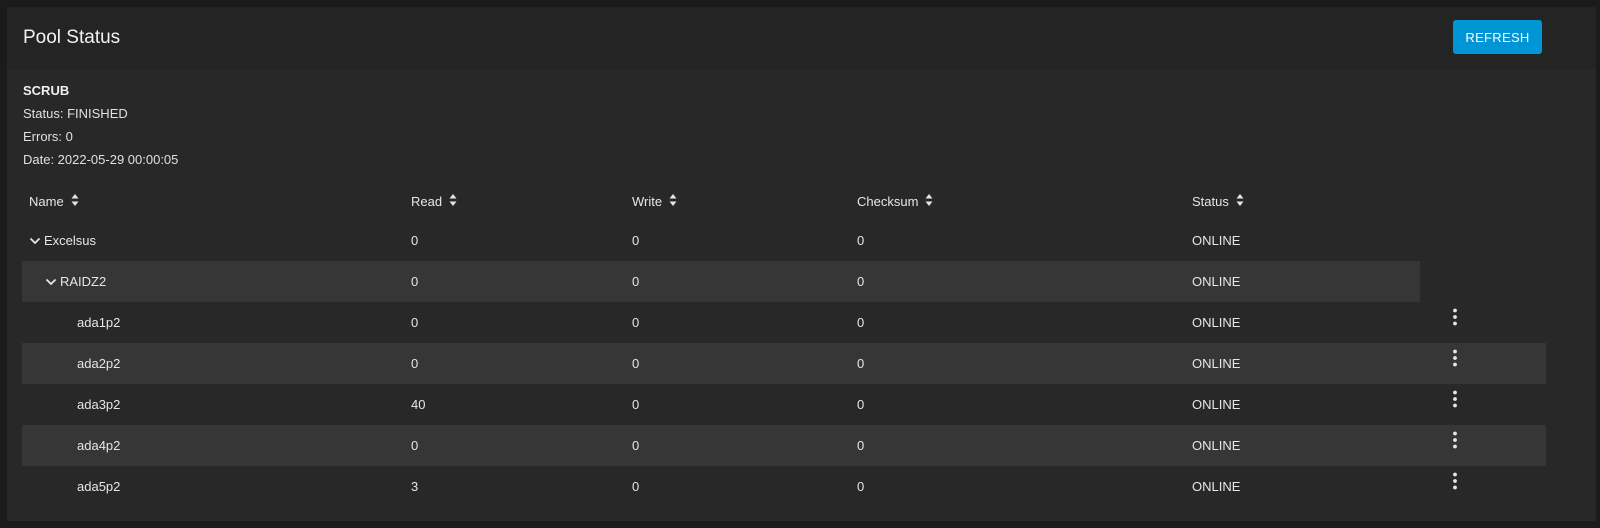 The image size is (1600, 528). Describe the element at coordinates (62, 240) in the screenshot. I see `row-name-cell: Excelsus` at that location.